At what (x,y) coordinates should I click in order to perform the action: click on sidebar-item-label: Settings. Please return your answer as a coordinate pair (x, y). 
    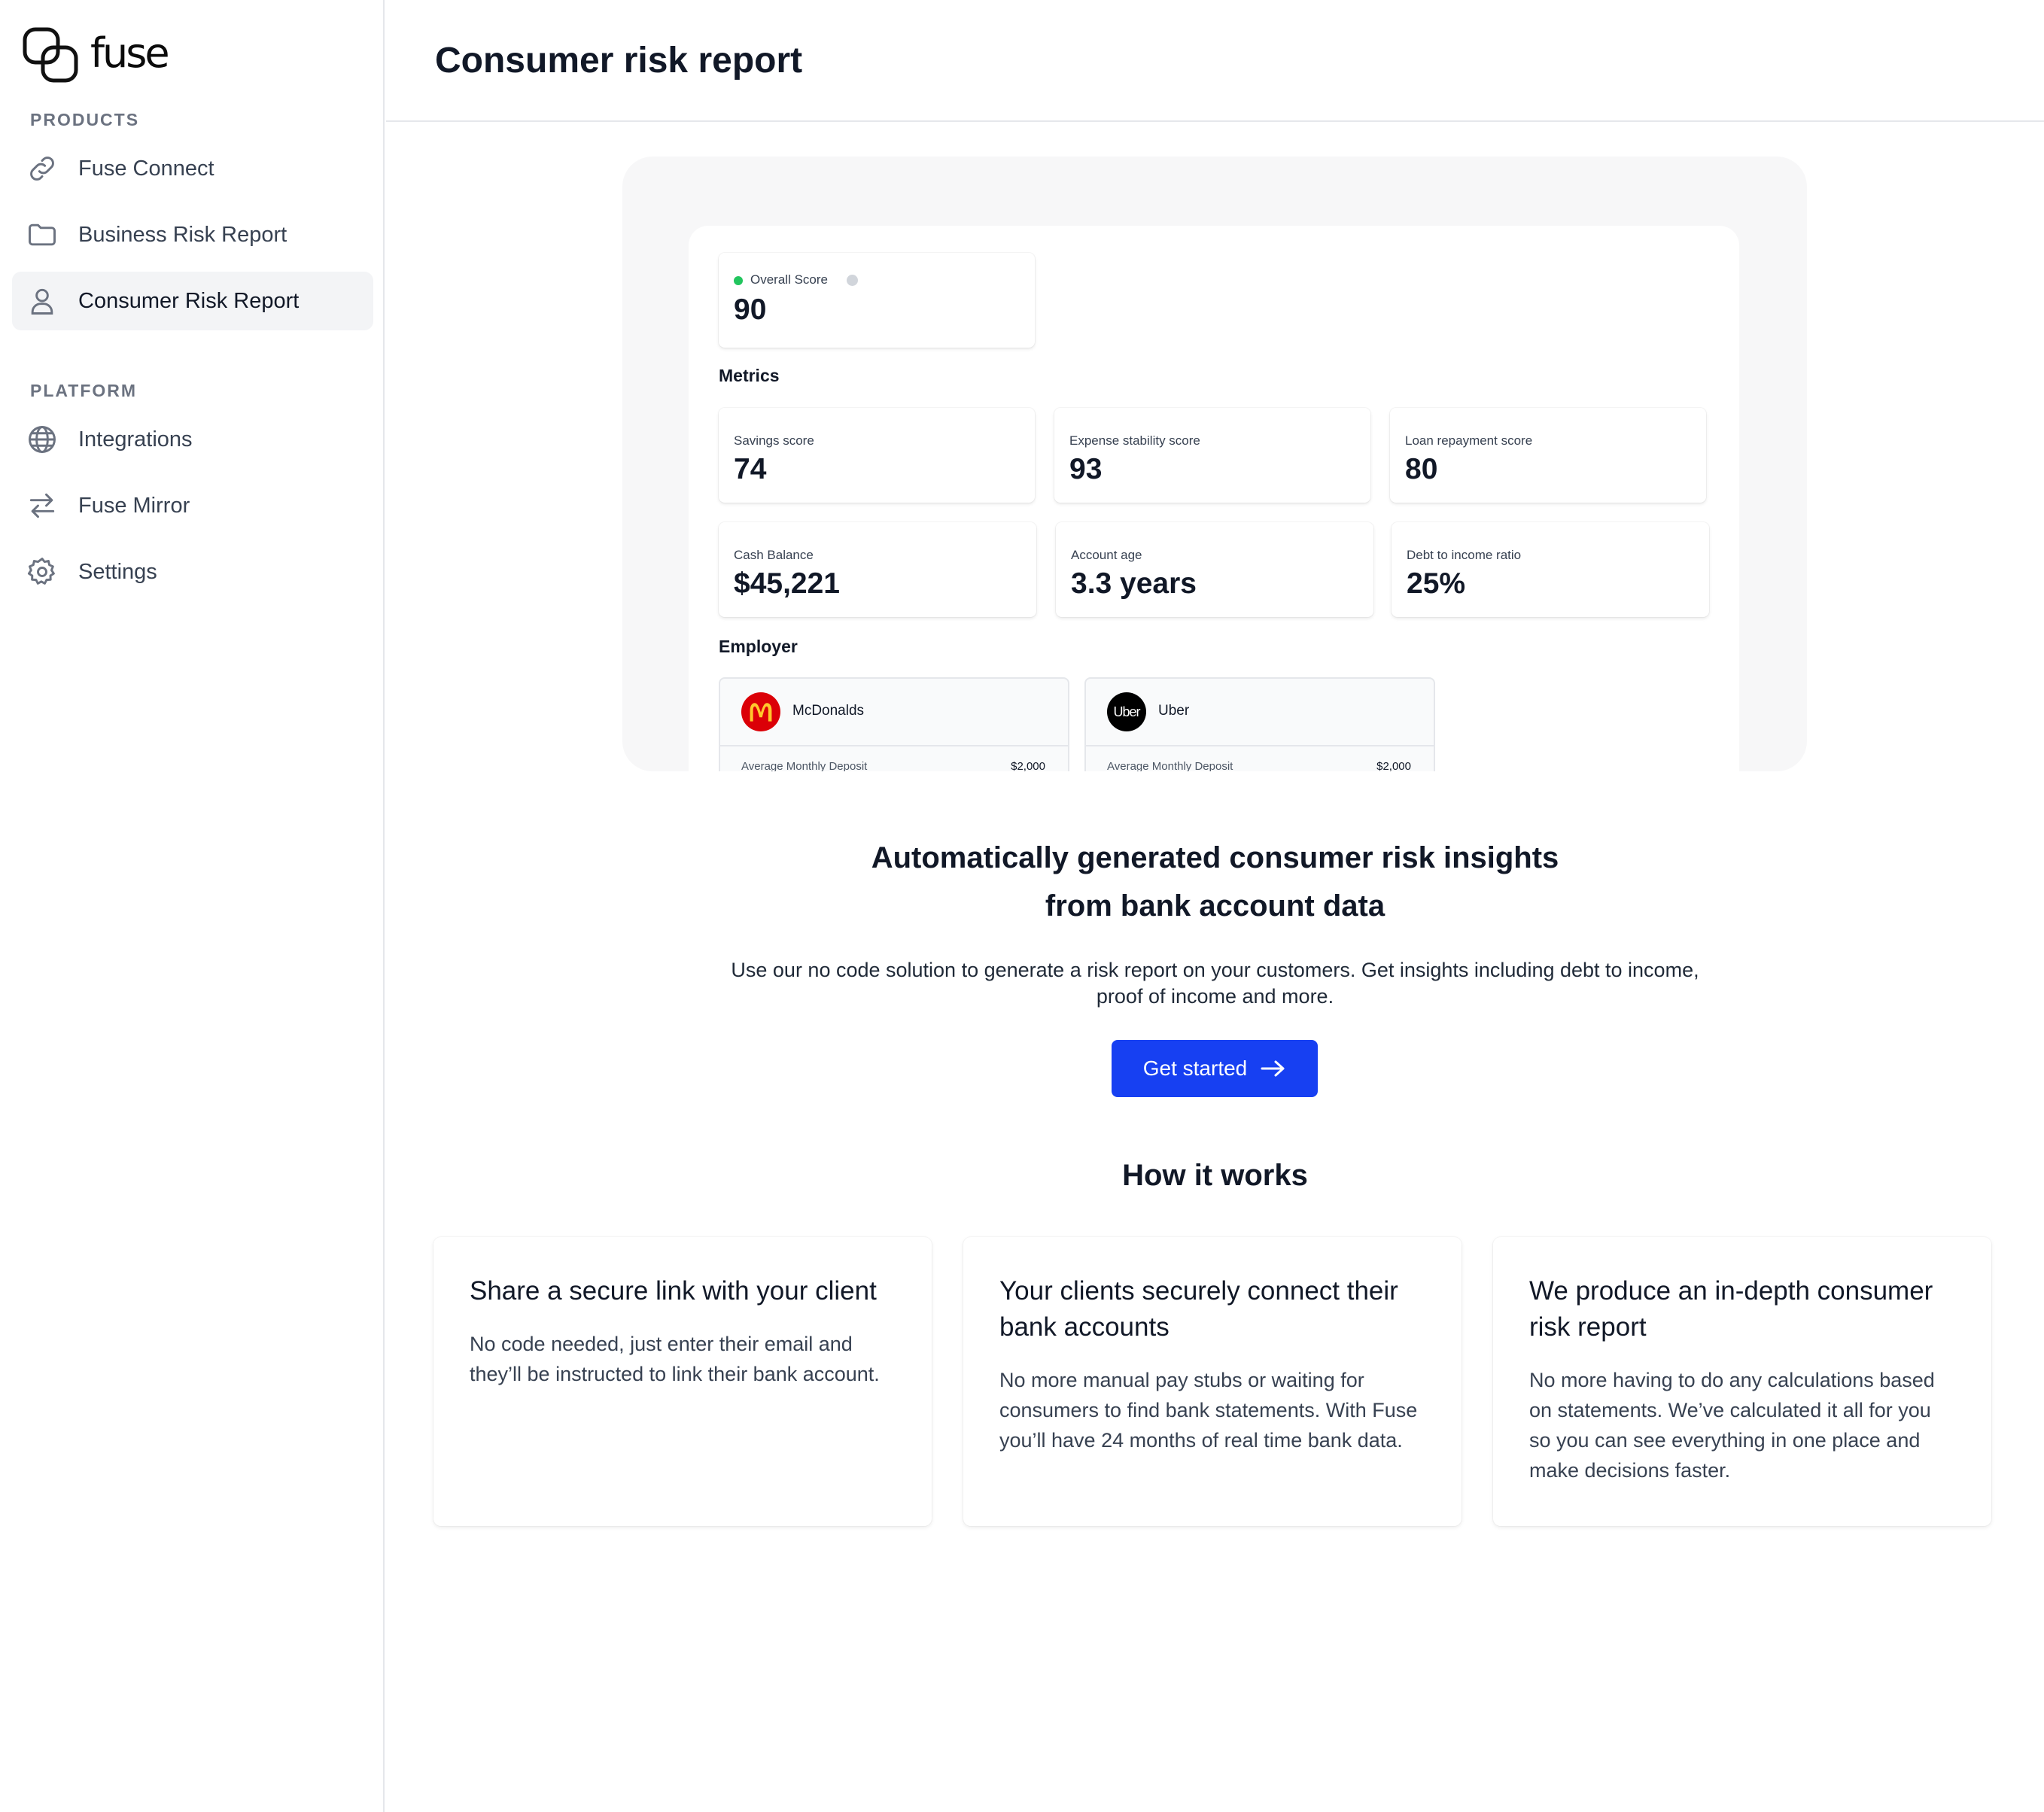
    Looking at the image, I should click on (117, 571).